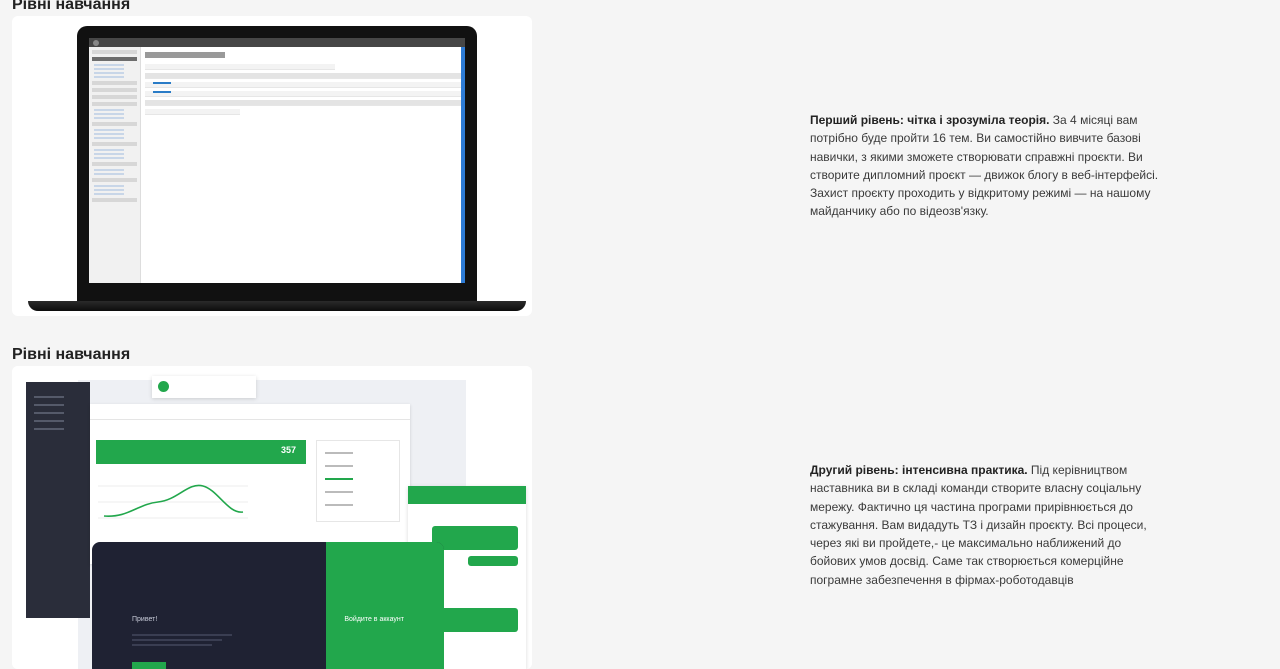 Image resolution: width=1280 pixels, height=669 pixels. I want to click on level-one-heading: Перший рівень: чітка і зрозуміла теорія., so click(930, 120).